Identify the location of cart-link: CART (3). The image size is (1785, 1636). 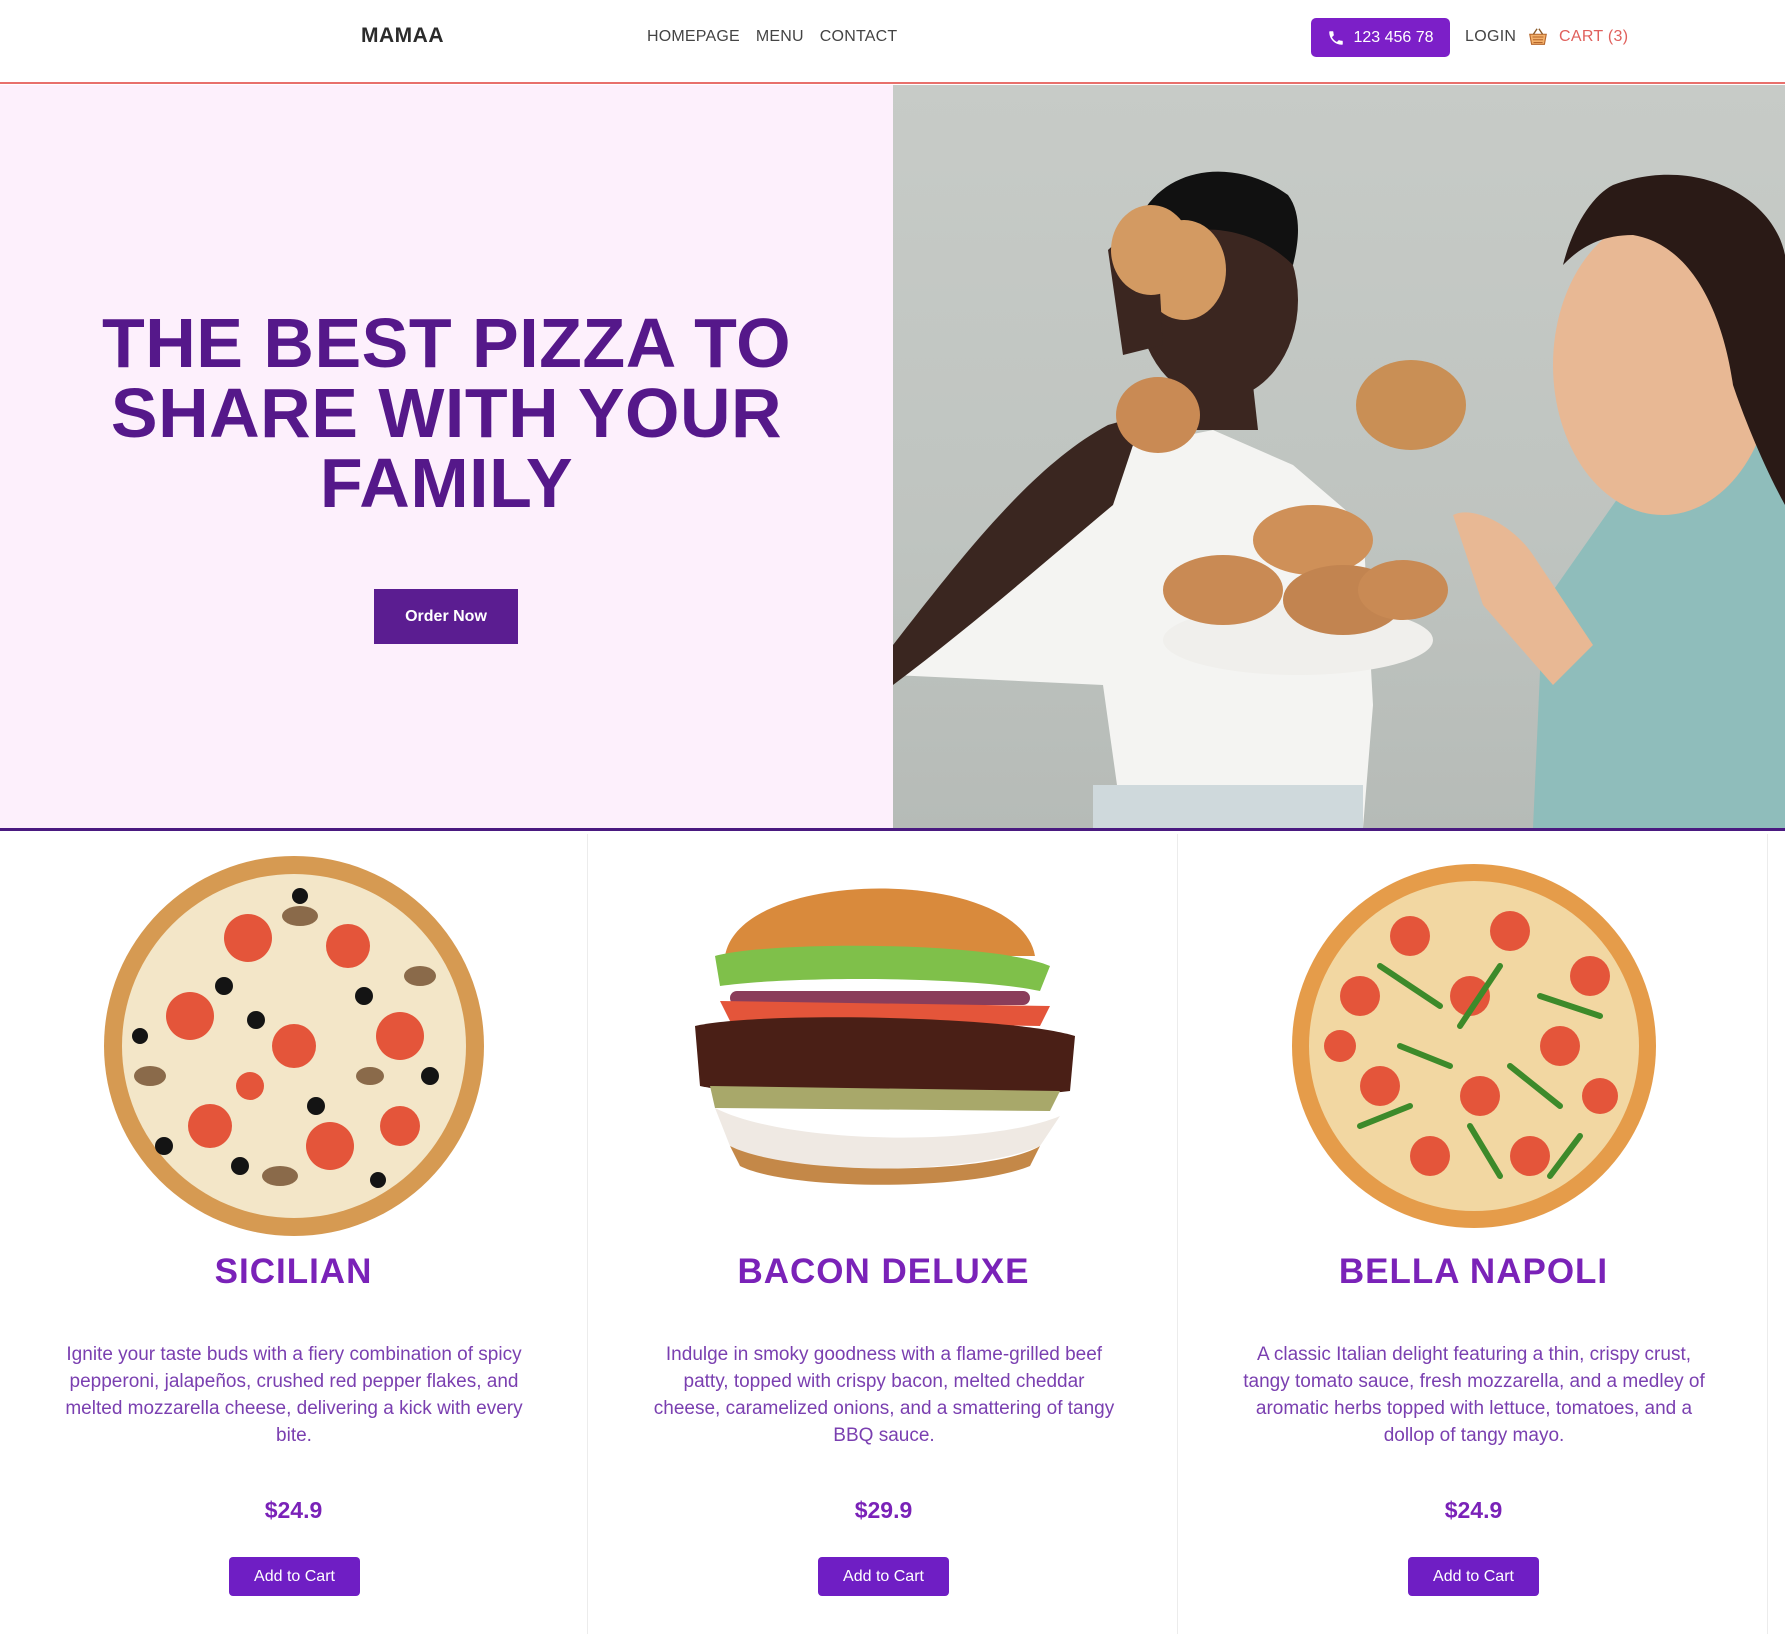
(1577, 37).